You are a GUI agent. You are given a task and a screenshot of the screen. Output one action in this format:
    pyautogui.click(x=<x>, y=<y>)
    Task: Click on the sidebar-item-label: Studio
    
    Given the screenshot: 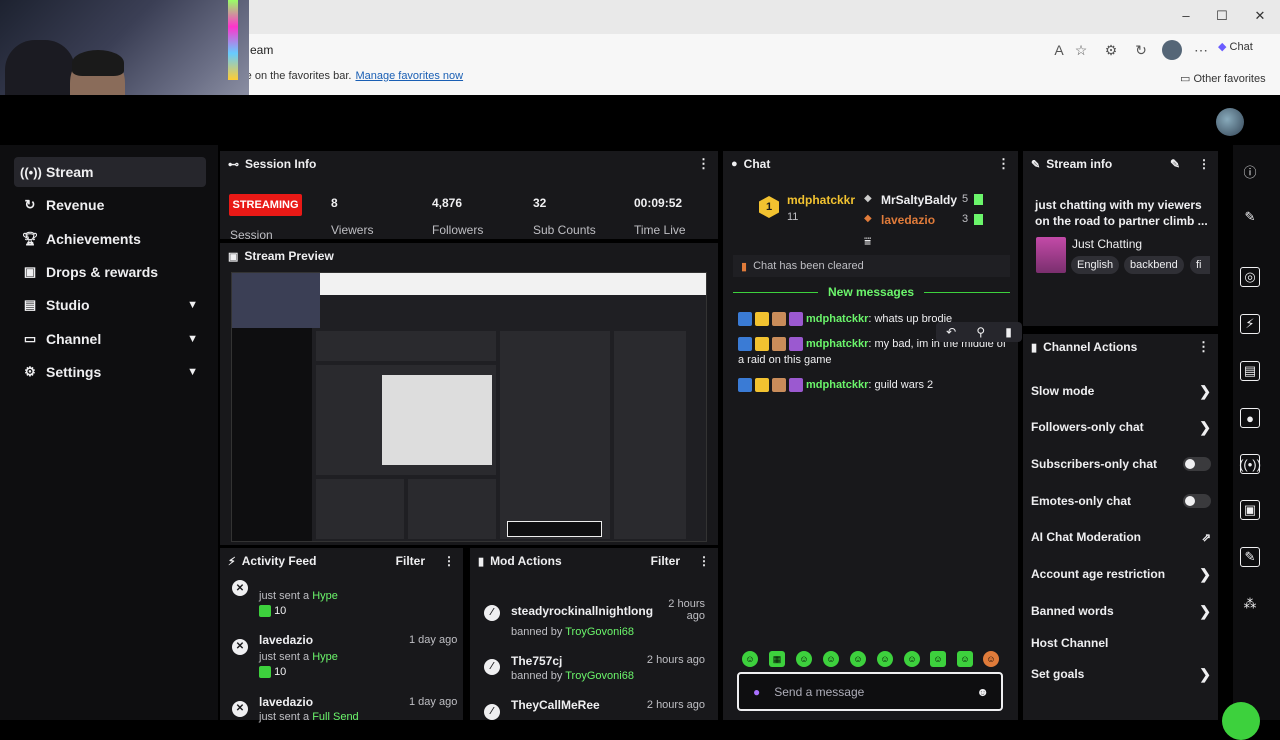 What is the action you would take?
    pyautogui.click(x=68, y=305)
    